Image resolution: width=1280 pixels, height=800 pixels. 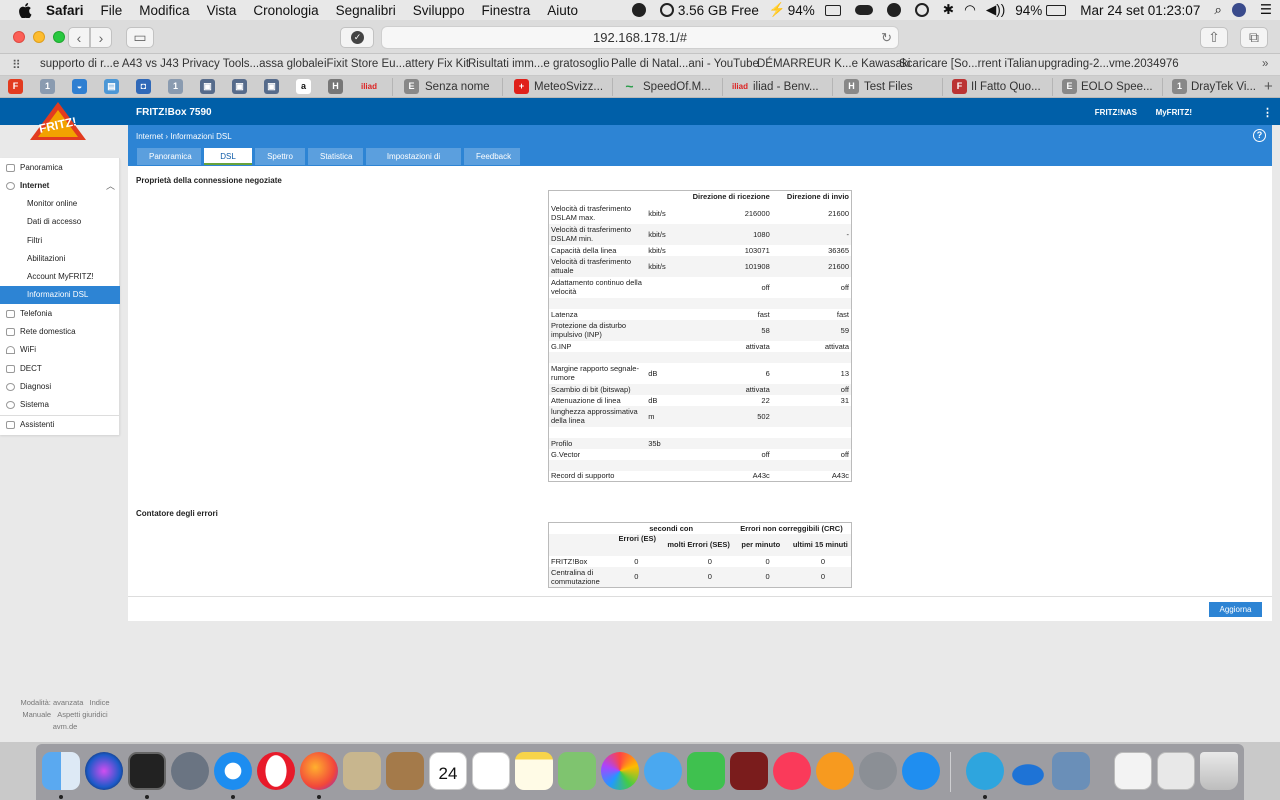 I want to click on opera-icon, so click(x=276, y=771).